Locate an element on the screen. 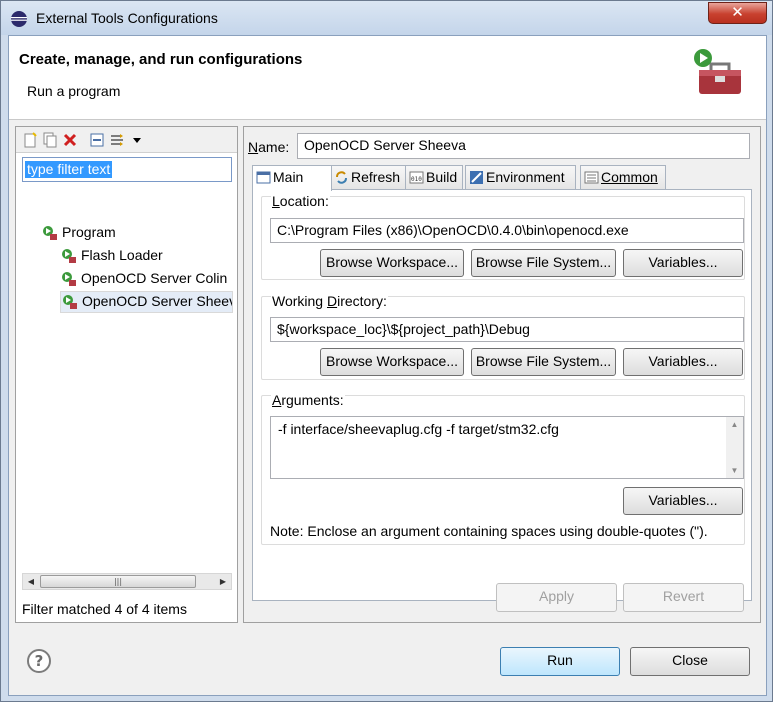  close-button: Close is located at coordinates (690, 661).